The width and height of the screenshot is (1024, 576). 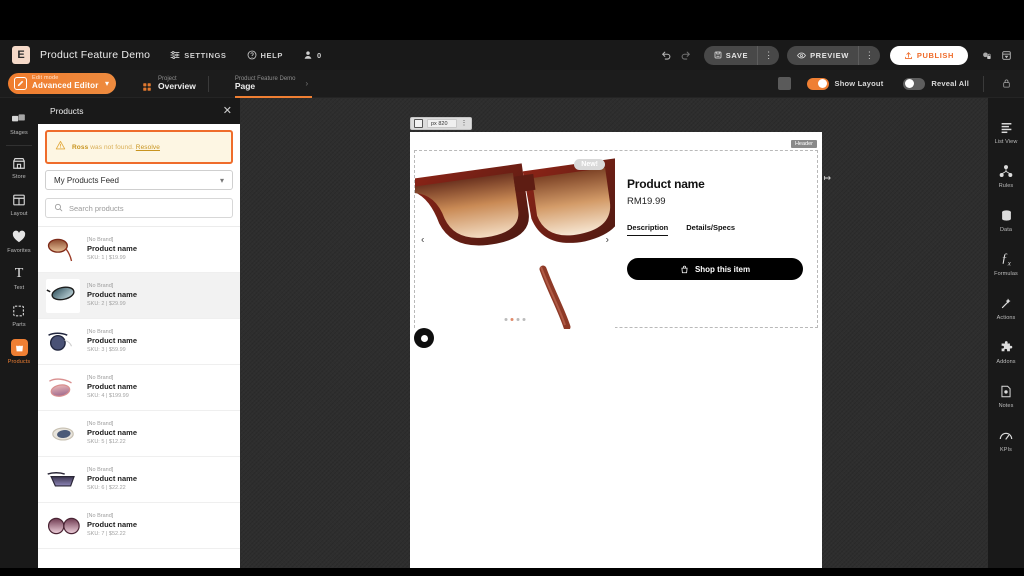 I want to click on sidebar-label-list-view: List View, so click(x=1006, y=142).